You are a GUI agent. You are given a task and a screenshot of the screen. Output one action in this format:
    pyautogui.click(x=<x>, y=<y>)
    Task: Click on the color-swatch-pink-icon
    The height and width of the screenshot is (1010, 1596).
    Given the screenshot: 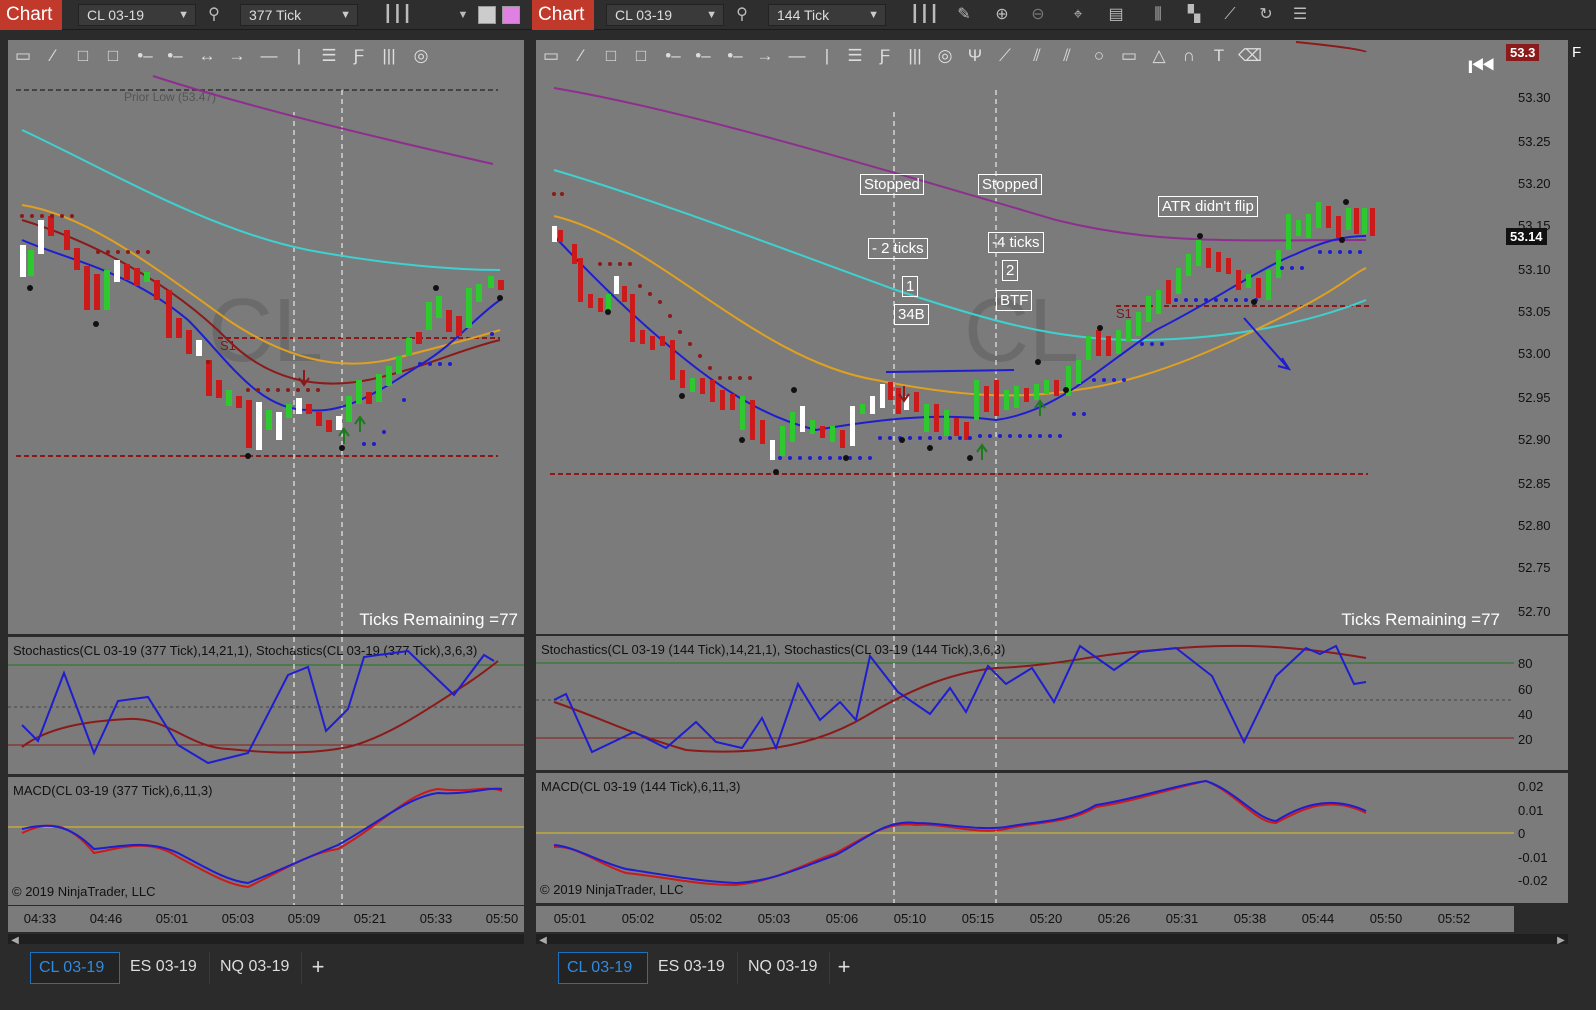 What is the action you would take?
    pyautogui.click(x=511, y=15)
    